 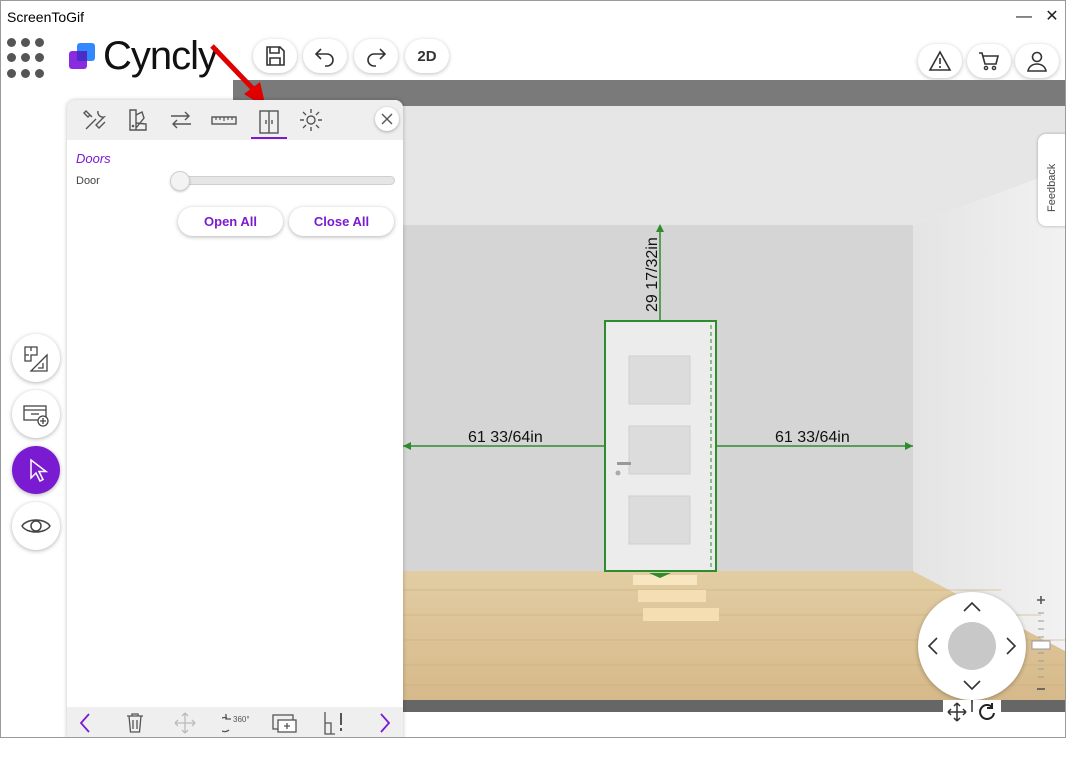 I want to click on wall-warning-button, so click(x=335, y=723).